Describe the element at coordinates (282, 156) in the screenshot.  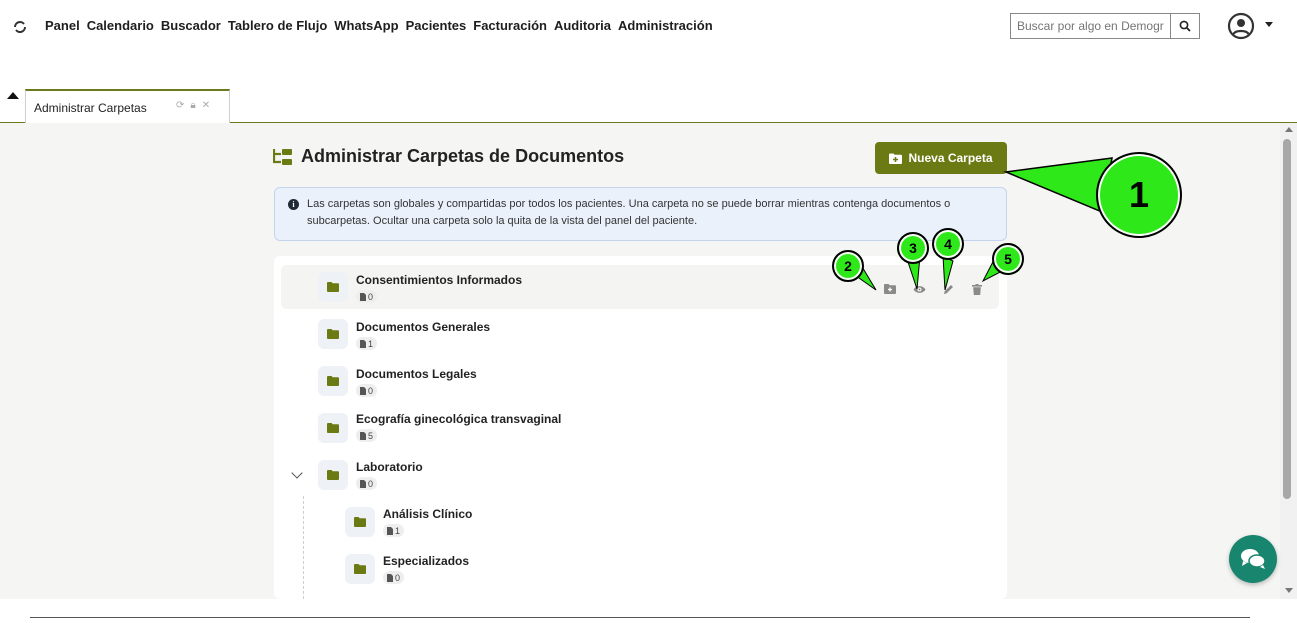
I see `folder-tree-icon` at that location.